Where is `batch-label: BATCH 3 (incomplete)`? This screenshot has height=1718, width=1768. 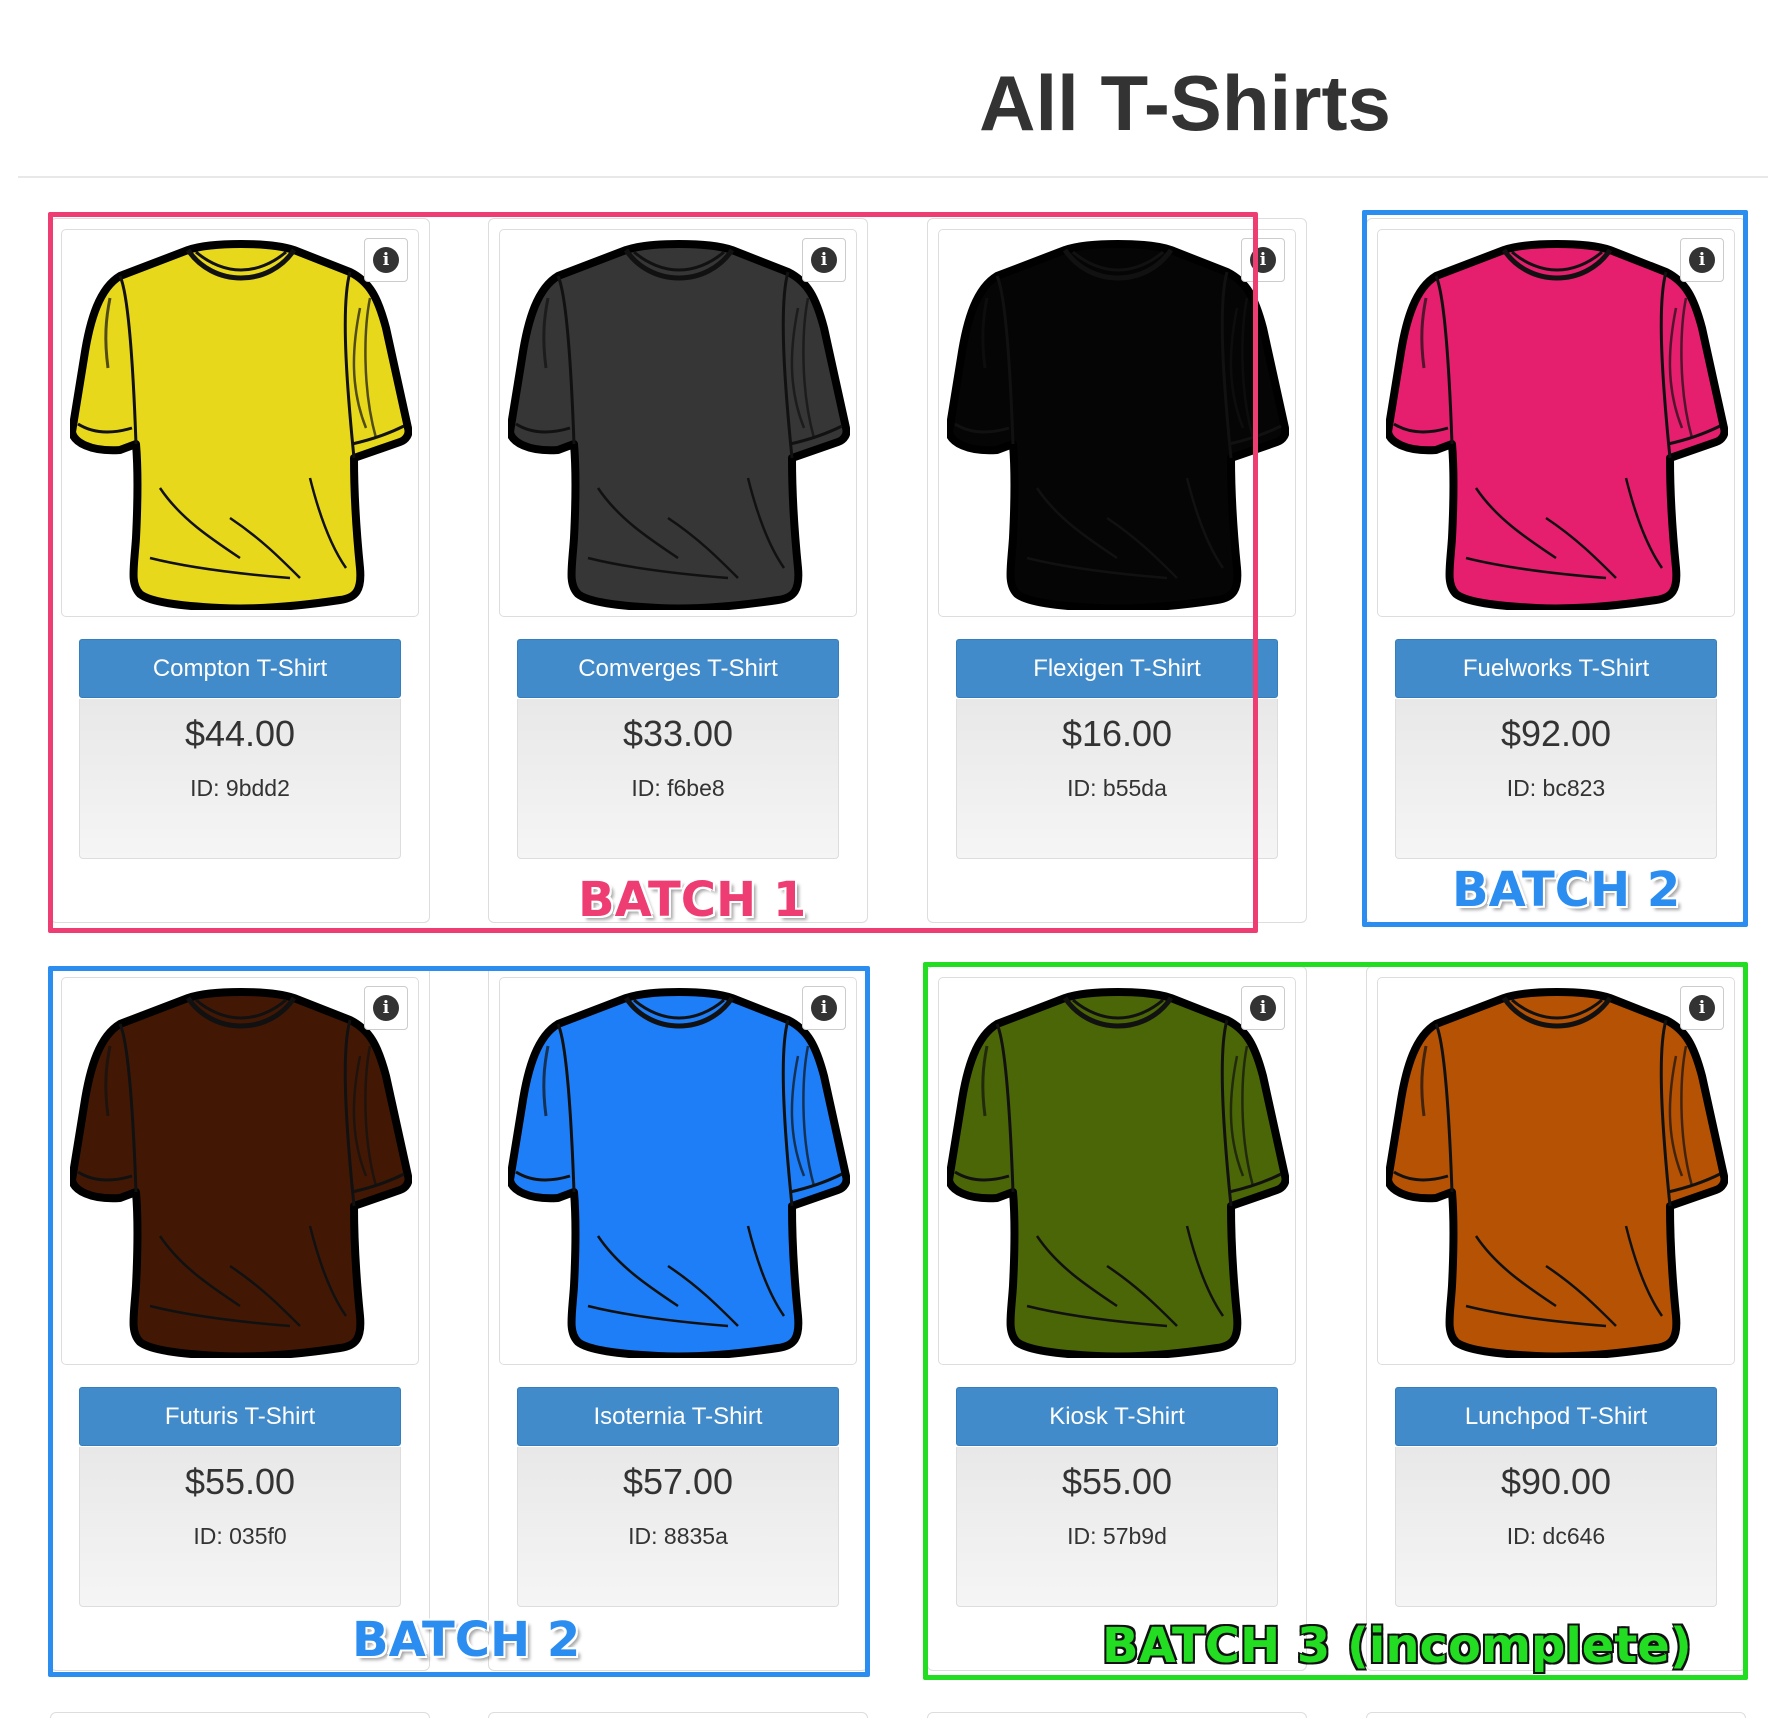
batch-label: BATCH 3 (incomplete) is located at coordinates (1397, 1646).